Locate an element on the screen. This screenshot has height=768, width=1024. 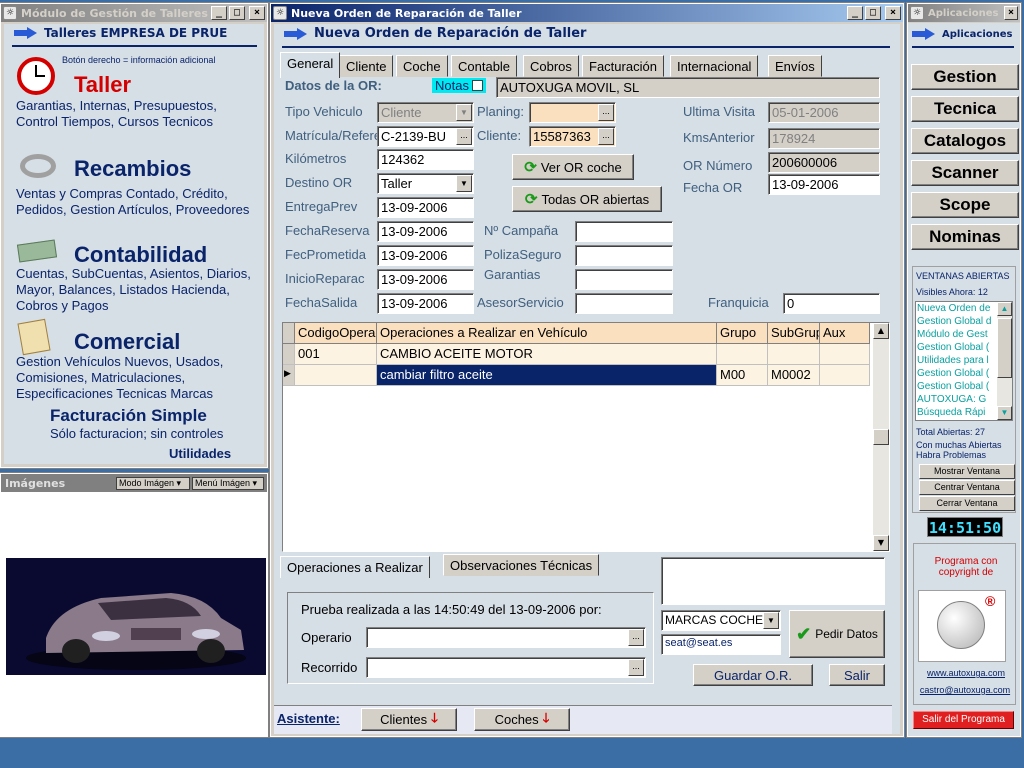
grid-header-subgrupo: SubGrupo is located at coordinates (794, 333).